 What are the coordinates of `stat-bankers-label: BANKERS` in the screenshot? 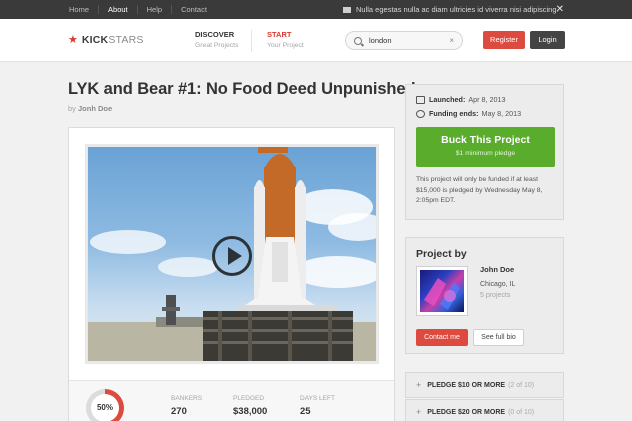 It's located at (187, 398).